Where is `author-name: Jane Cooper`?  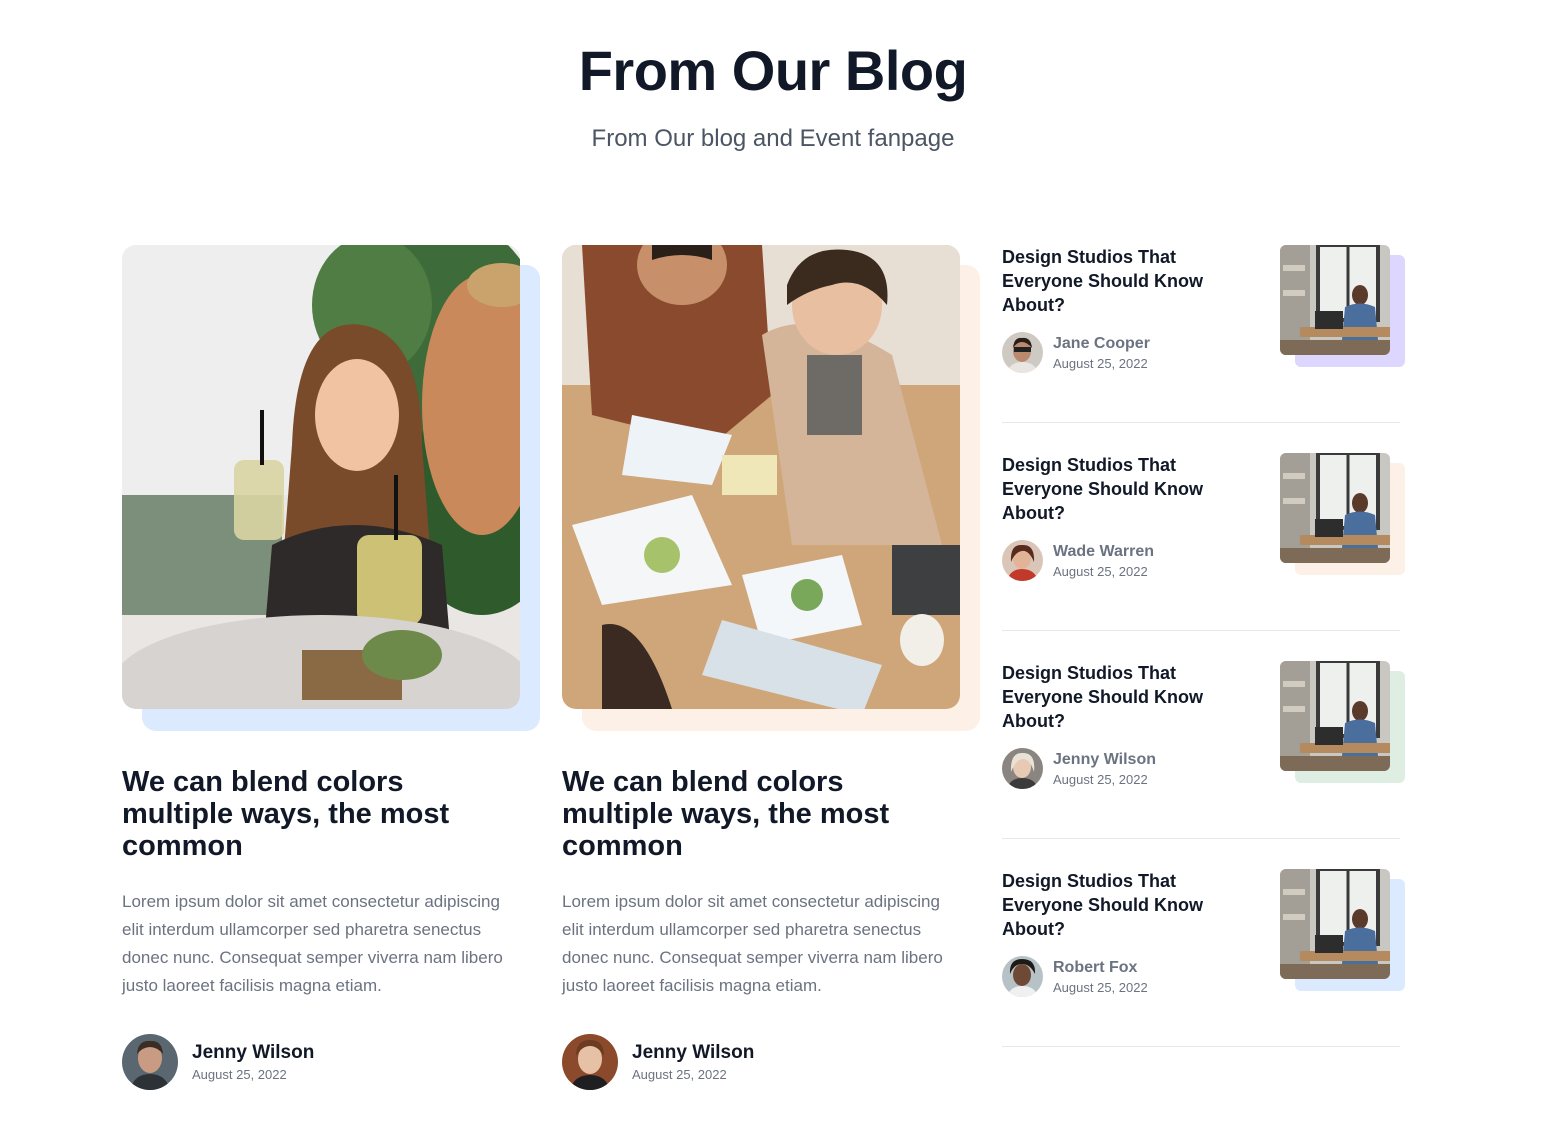
author-name: Jane Cooper is located at coordinates (1101, 343).